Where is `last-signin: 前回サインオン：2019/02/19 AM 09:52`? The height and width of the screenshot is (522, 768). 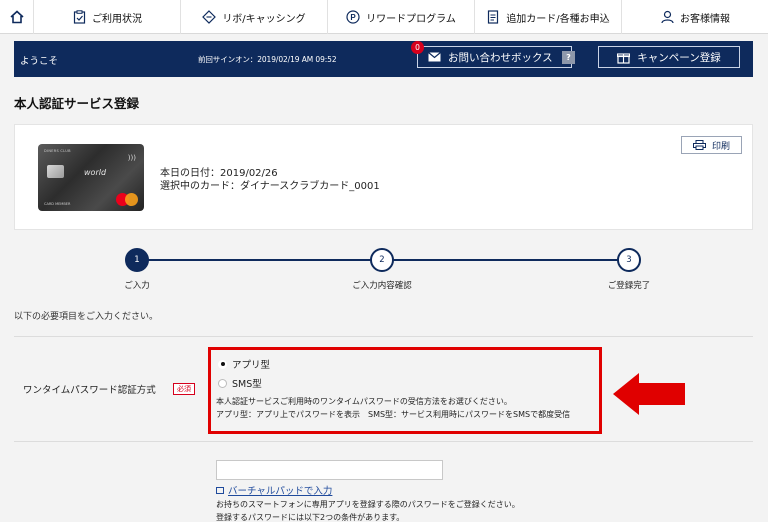 last-signin: 前回サインオン：2019/02/19 AM 09:52 is located at coordinates (267, 59).